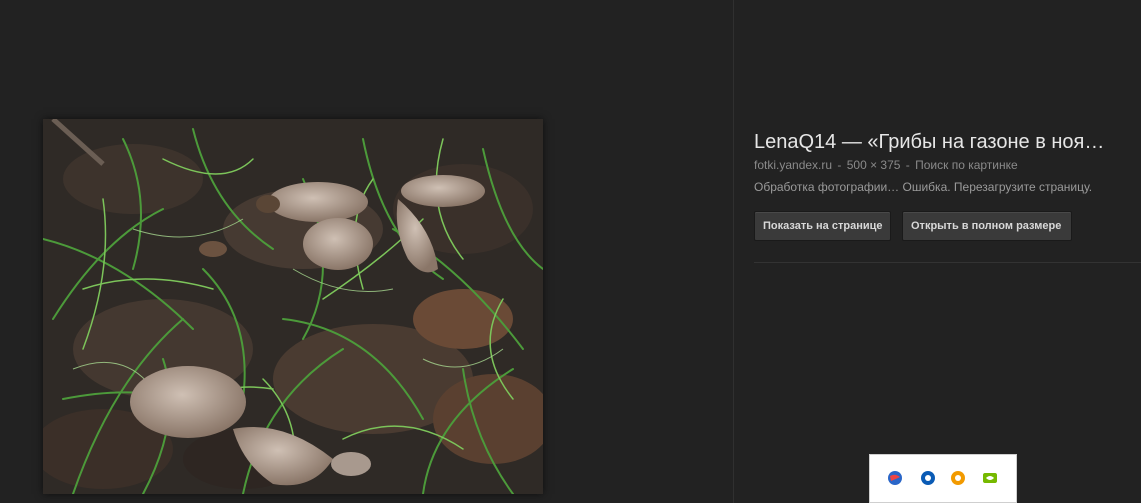  I want to click on avast-icon, so click(958, 478).